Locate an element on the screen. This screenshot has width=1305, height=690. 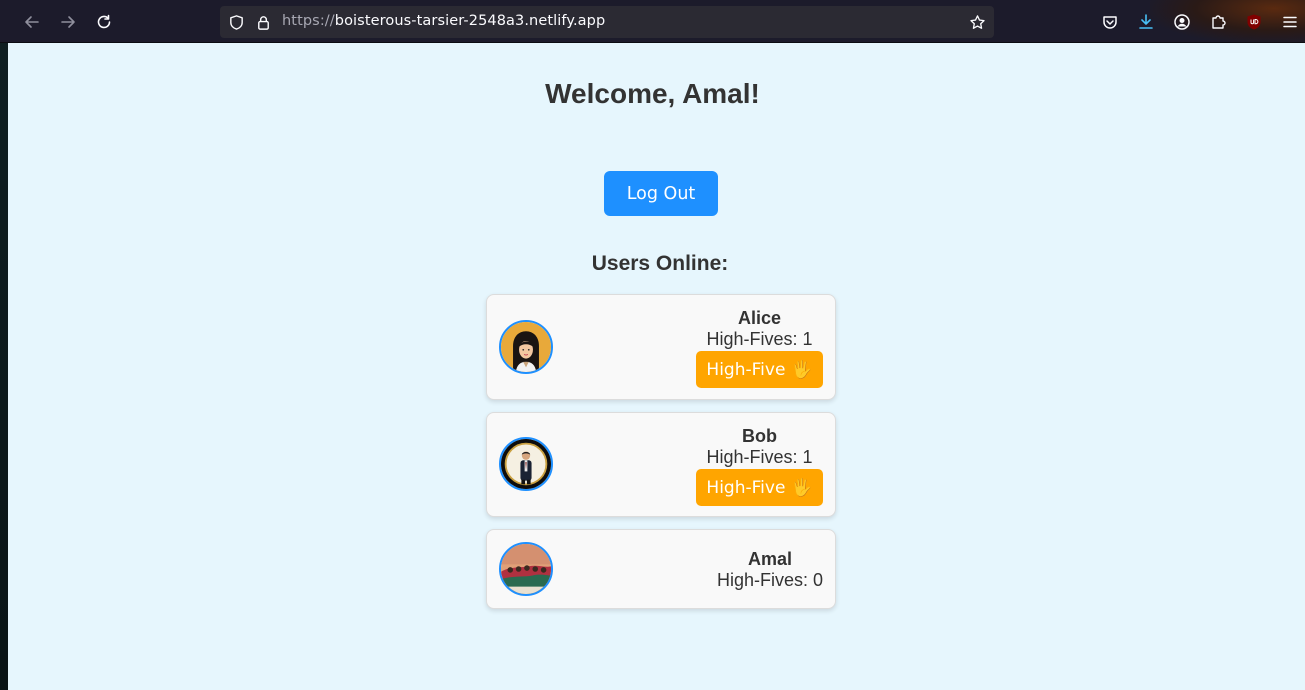
menu-button is located at coordinates (1290, 22).